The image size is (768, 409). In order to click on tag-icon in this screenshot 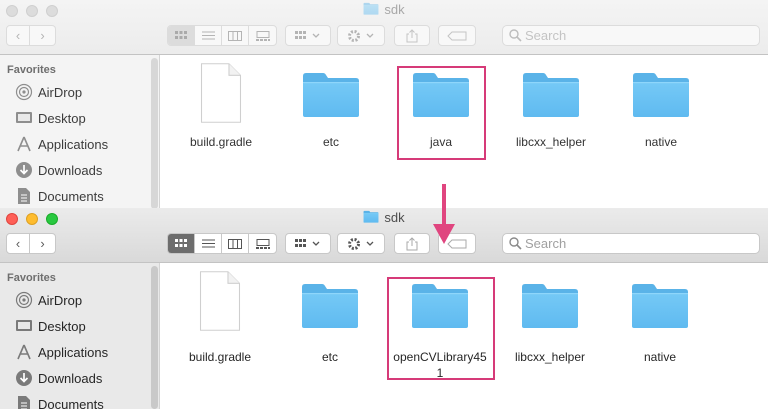, I will do `click(457, 35)`.